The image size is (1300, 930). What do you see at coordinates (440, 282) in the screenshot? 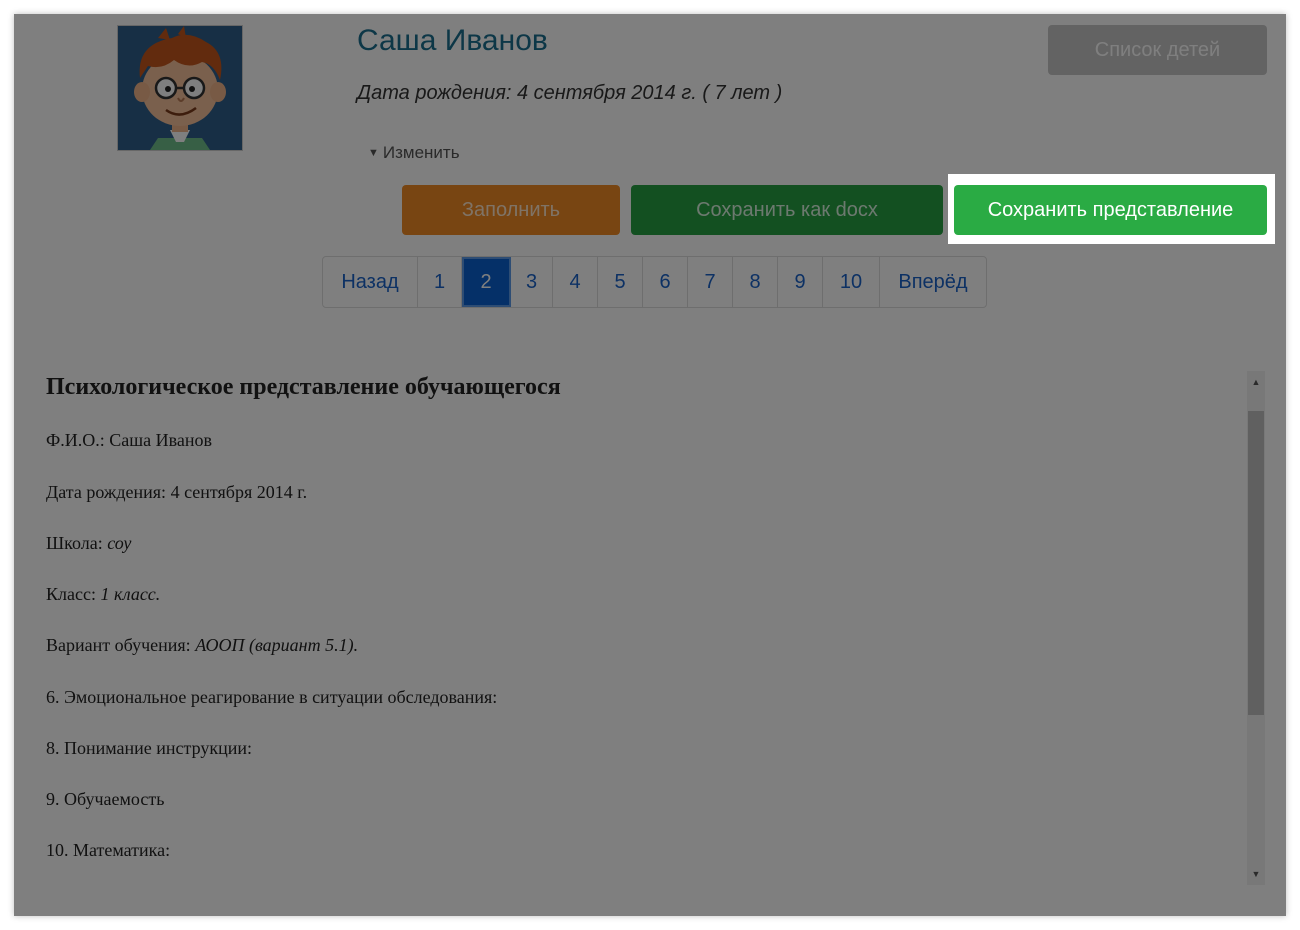
I see `pagination-page-1: 1` at bounding box center [440, 282].